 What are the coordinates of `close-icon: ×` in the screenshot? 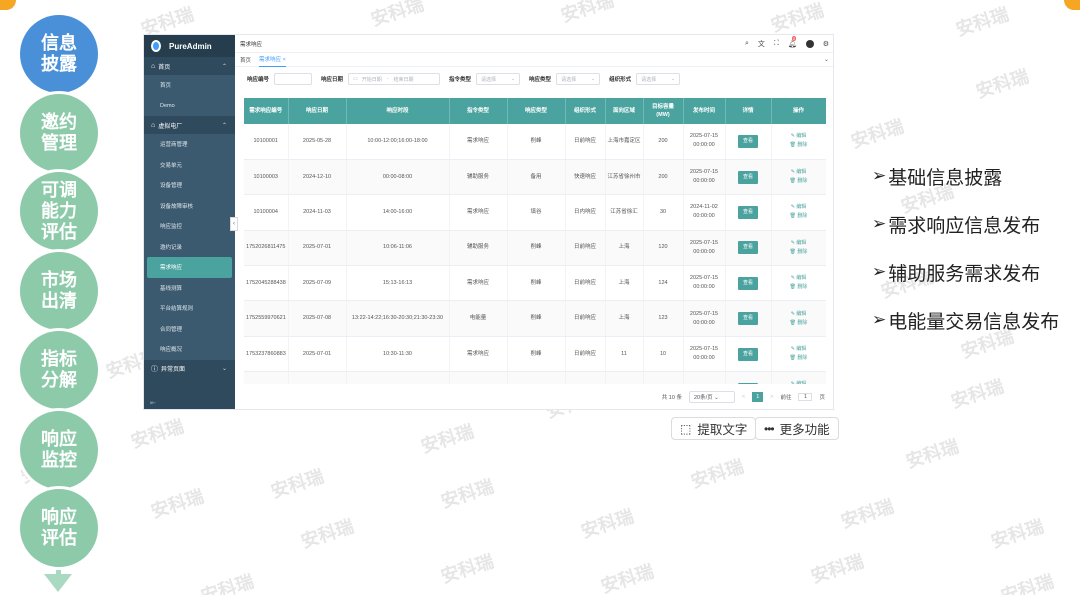 It's located at (284, 60).